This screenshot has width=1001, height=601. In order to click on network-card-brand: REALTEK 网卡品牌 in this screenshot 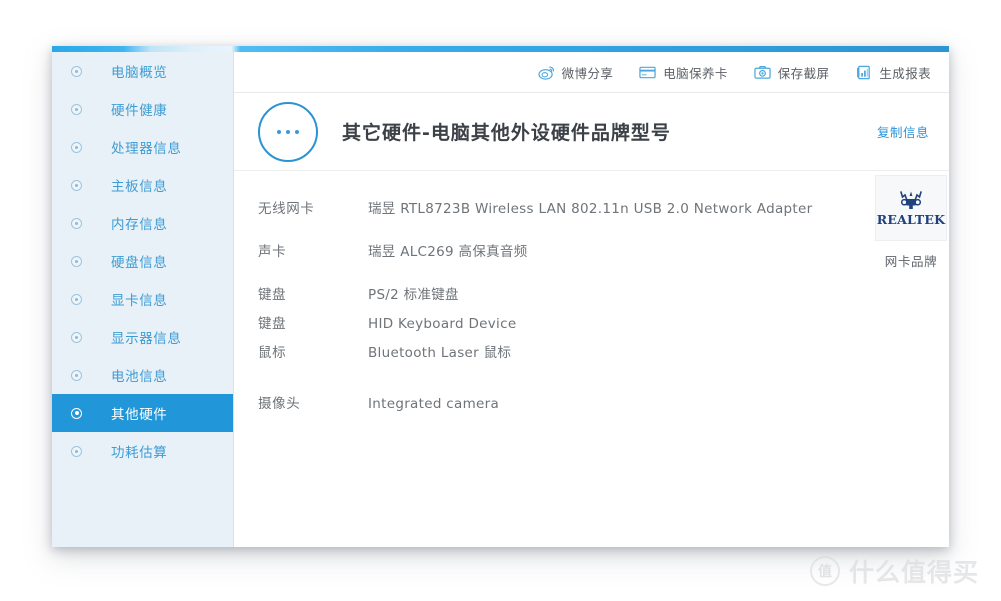, I will do `click(911, 222)`.